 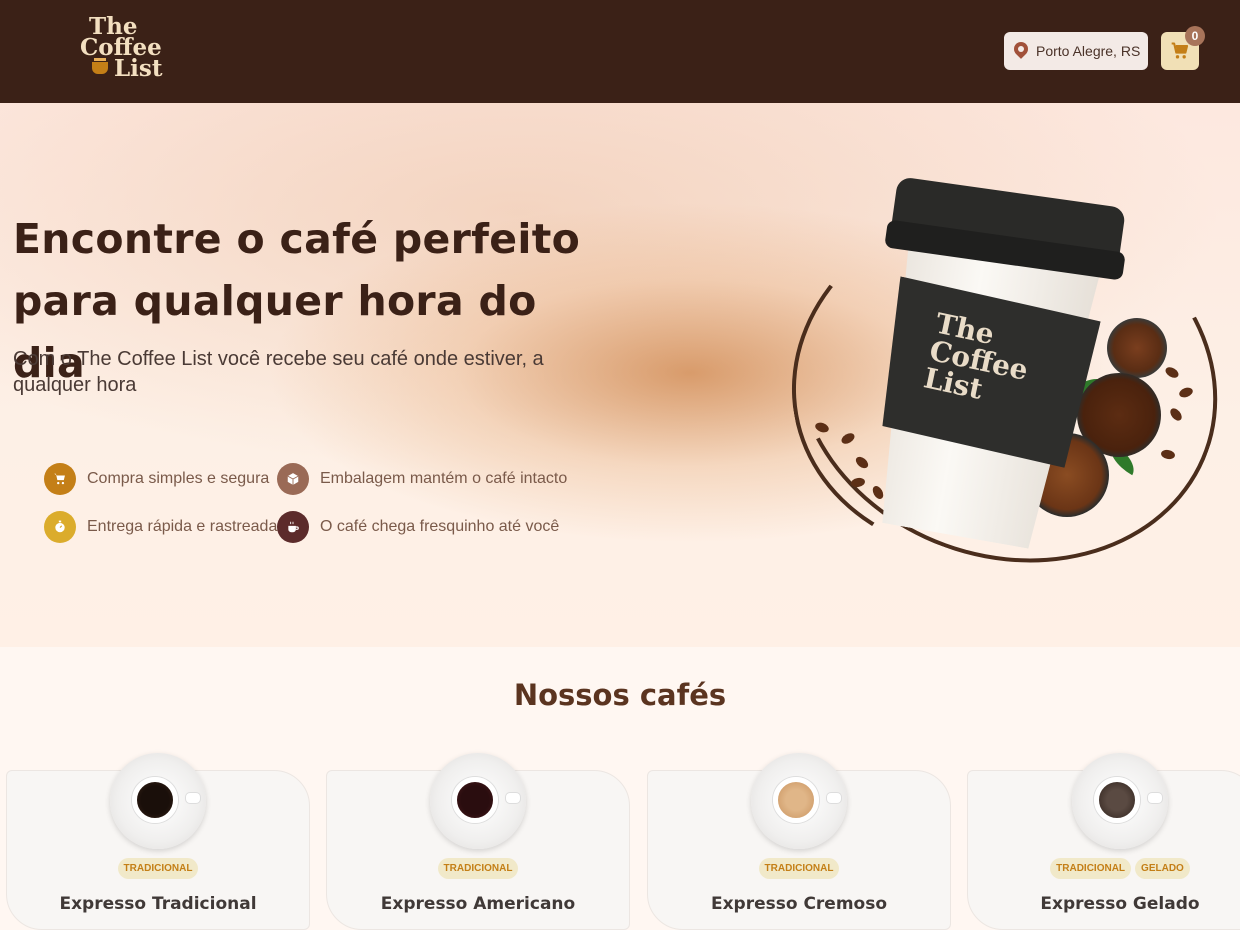 What do you see at coordinates (444, 478) in the screenshot?
I see `feature-label: Embalagem mantém o café intacto` at bounding box center [444, 478].